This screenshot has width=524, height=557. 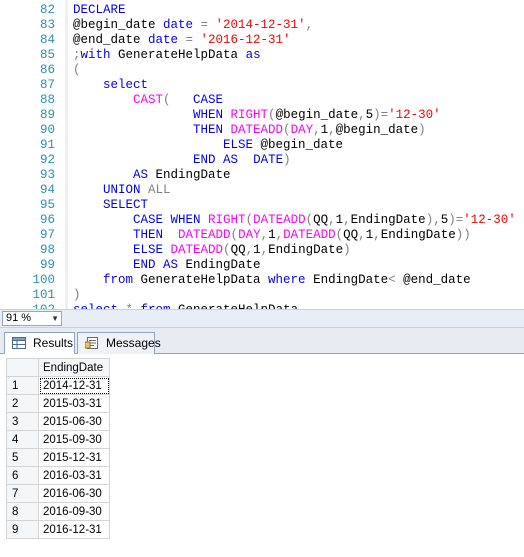 What do you see at coordinates (262, 10) in the screenshot?
I see `code-line: 82 DECLARE` at bounding box center [262, 10].